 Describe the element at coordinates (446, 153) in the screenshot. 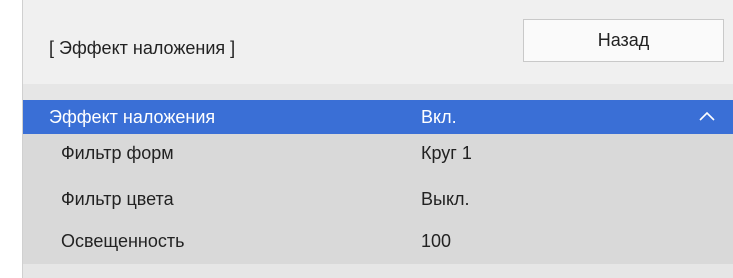

I see `list-item-value: Круг 1` at that location.